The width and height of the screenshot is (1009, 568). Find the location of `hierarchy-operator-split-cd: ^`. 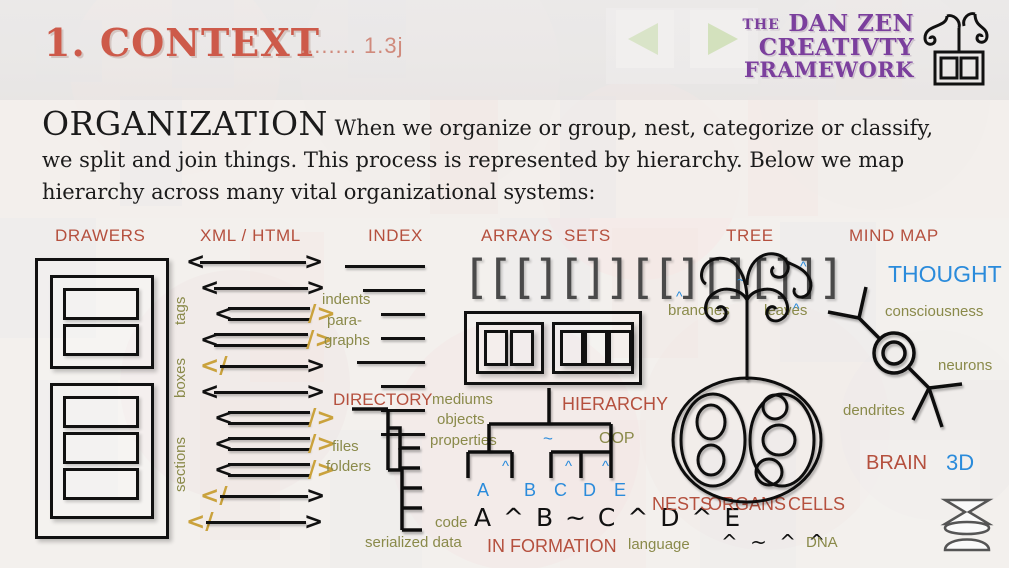

hierarchy-operator-split-cd: ^ is located at coordinates (569, 466).